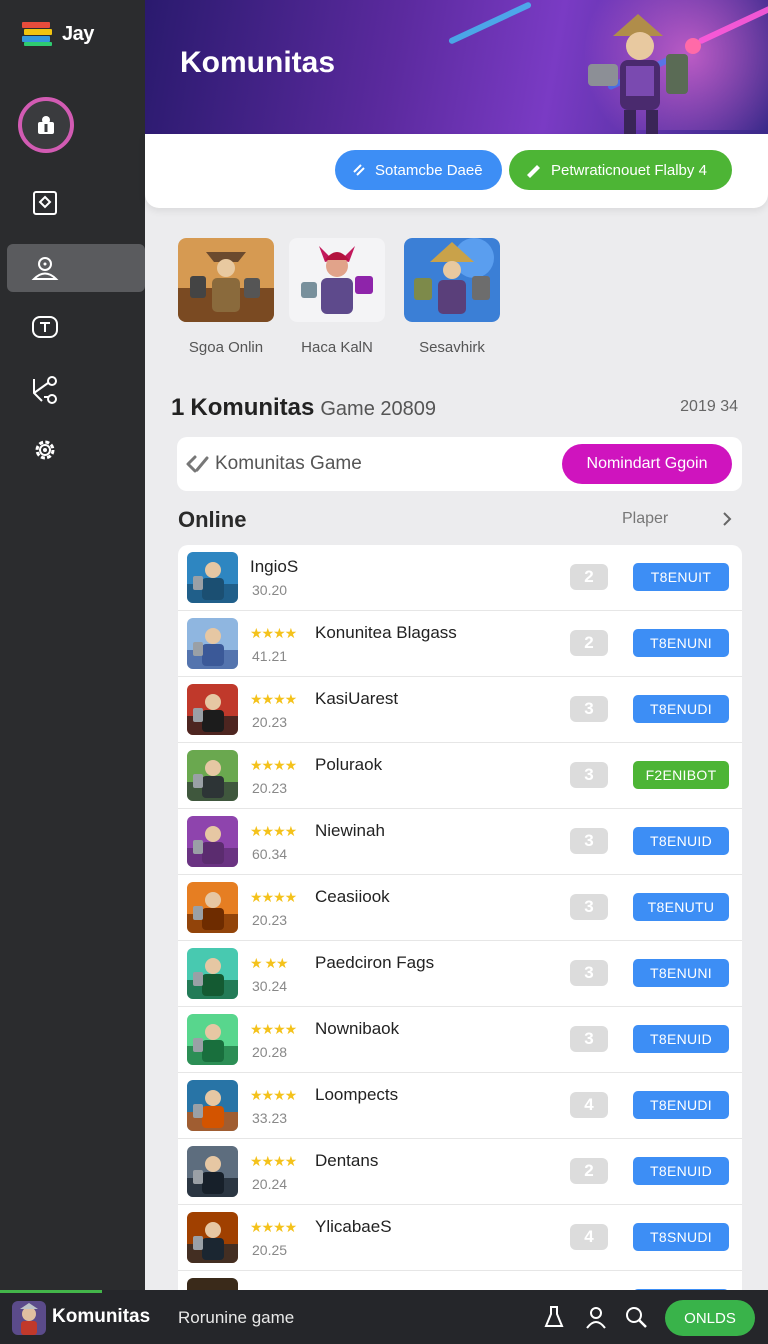 The height and width of the screenshot is (1344, 768). I want to click on game-meta: 20.24, so click(270, 1184).